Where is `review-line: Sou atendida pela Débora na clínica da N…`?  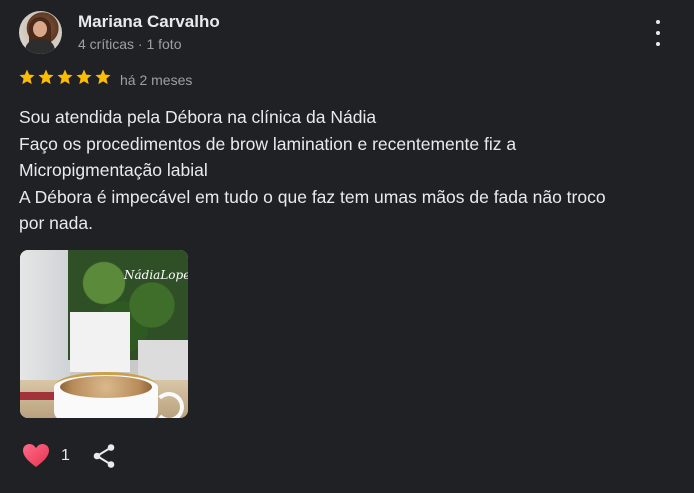 review-line: Sou atendida pela Débora na clínica da N… is located at coordinates (198, 117).